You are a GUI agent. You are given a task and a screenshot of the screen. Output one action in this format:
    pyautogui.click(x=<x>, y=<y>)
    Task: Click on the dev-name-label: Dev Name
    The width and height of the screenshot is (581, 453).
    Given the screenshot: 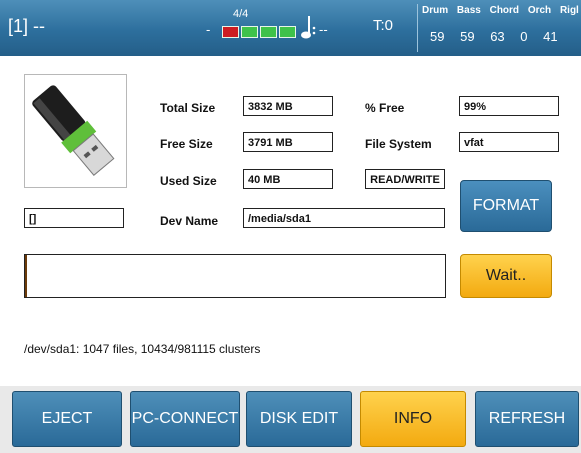 What is the action you would take?
    pyautogui.click(x=189, y=221)
    